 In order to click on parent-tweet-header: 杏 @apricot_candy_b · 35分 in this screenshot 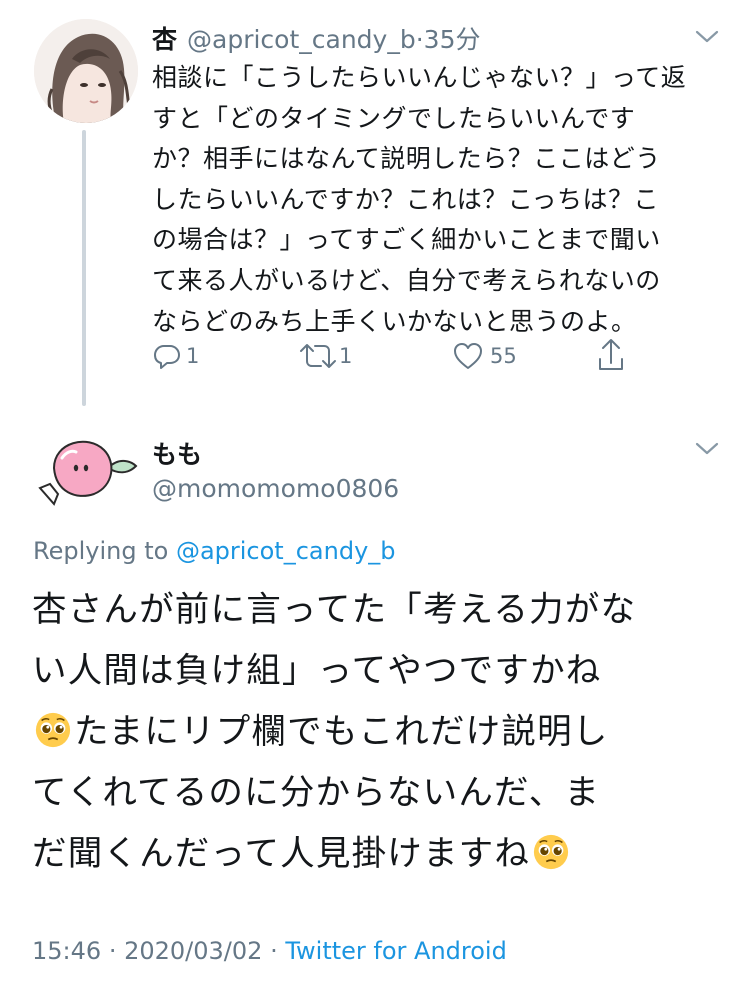, I will do `click(316, 37)`.